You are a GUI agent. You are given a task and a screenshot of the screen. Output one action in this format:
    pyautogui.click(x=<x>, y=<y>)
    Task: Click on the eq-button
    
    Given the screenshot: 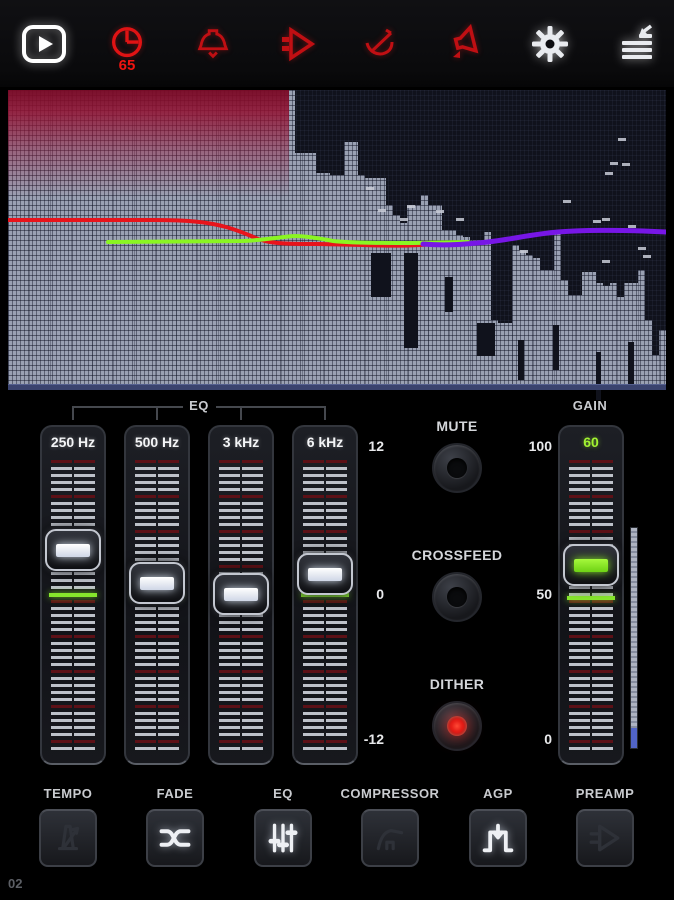 What is the action you would take?
    pyautogui.click(x=283, y=838)
    